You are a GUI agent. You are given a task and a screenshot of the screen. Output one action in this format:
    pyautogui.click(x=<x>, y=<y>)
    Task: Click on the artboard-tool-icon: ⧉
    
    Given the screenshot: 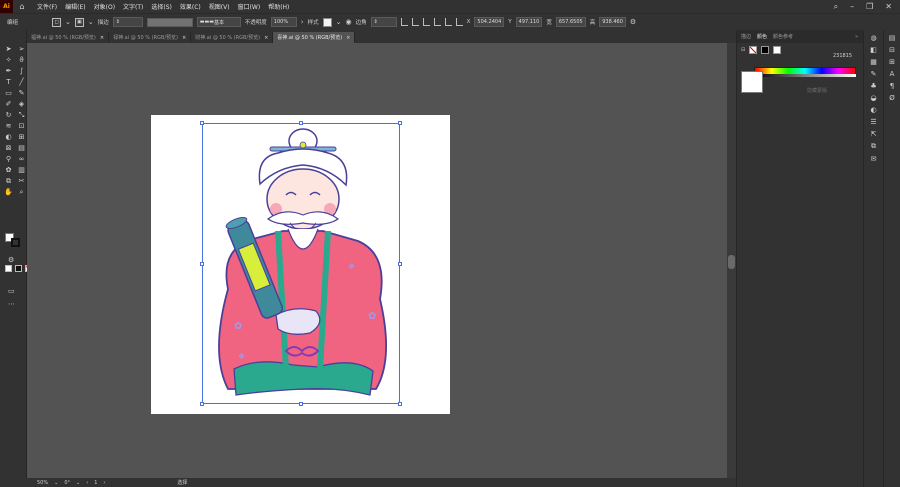 What is the action you would take?
    pyautogui.click(x=8, y=181)
    